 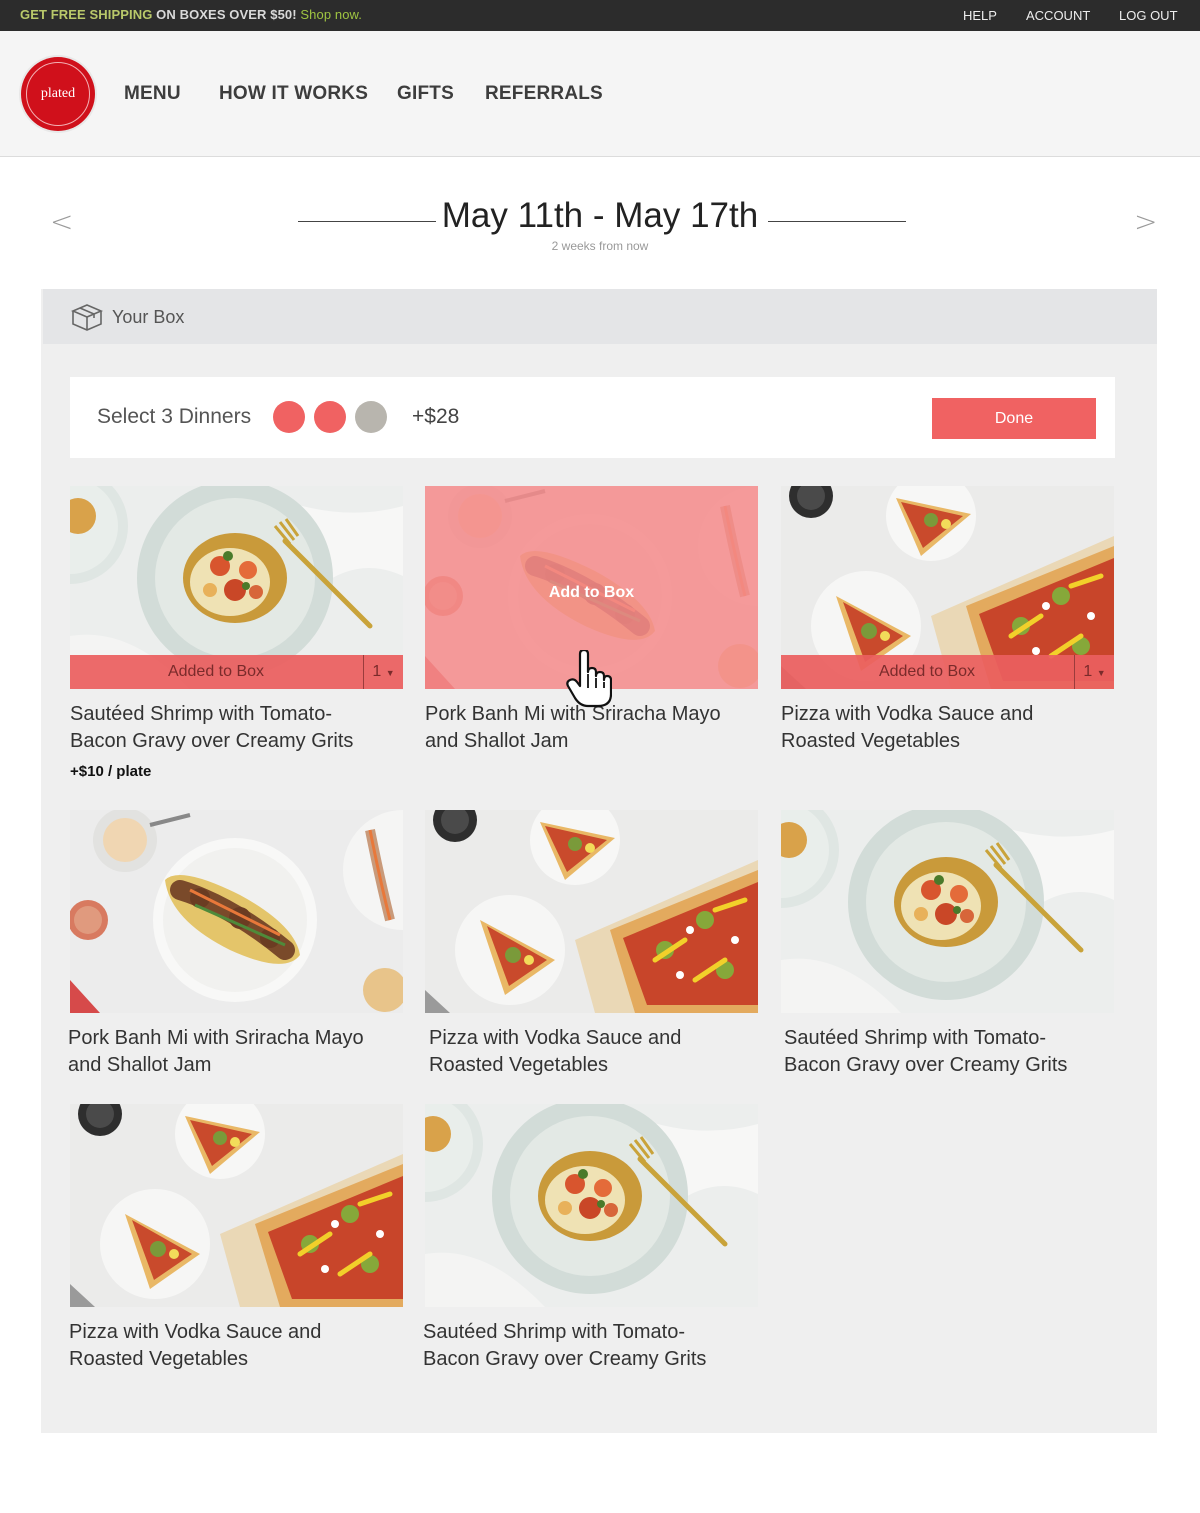 I want to click on selection-bar: Select 3 Dinners +$28 Done, so click(x=592, y=417).